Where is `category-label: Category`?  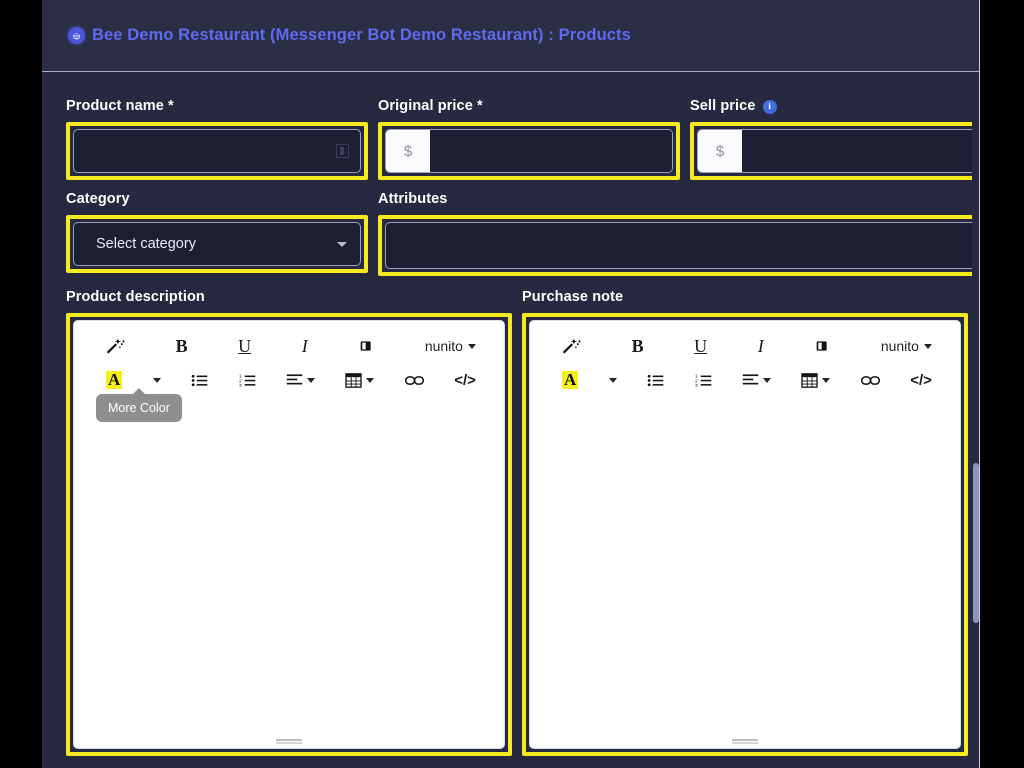 category-label: Category is located at coordinates (98, 199).